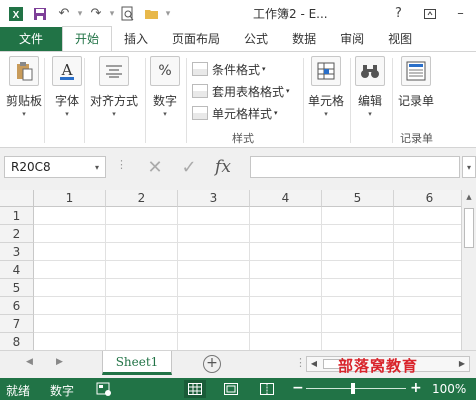 This screenshot has width=476, height=400. What do you see at coordinates (356, 388) in the screenshot?
I see `zoom-slider` at bounding box center [356, 388].